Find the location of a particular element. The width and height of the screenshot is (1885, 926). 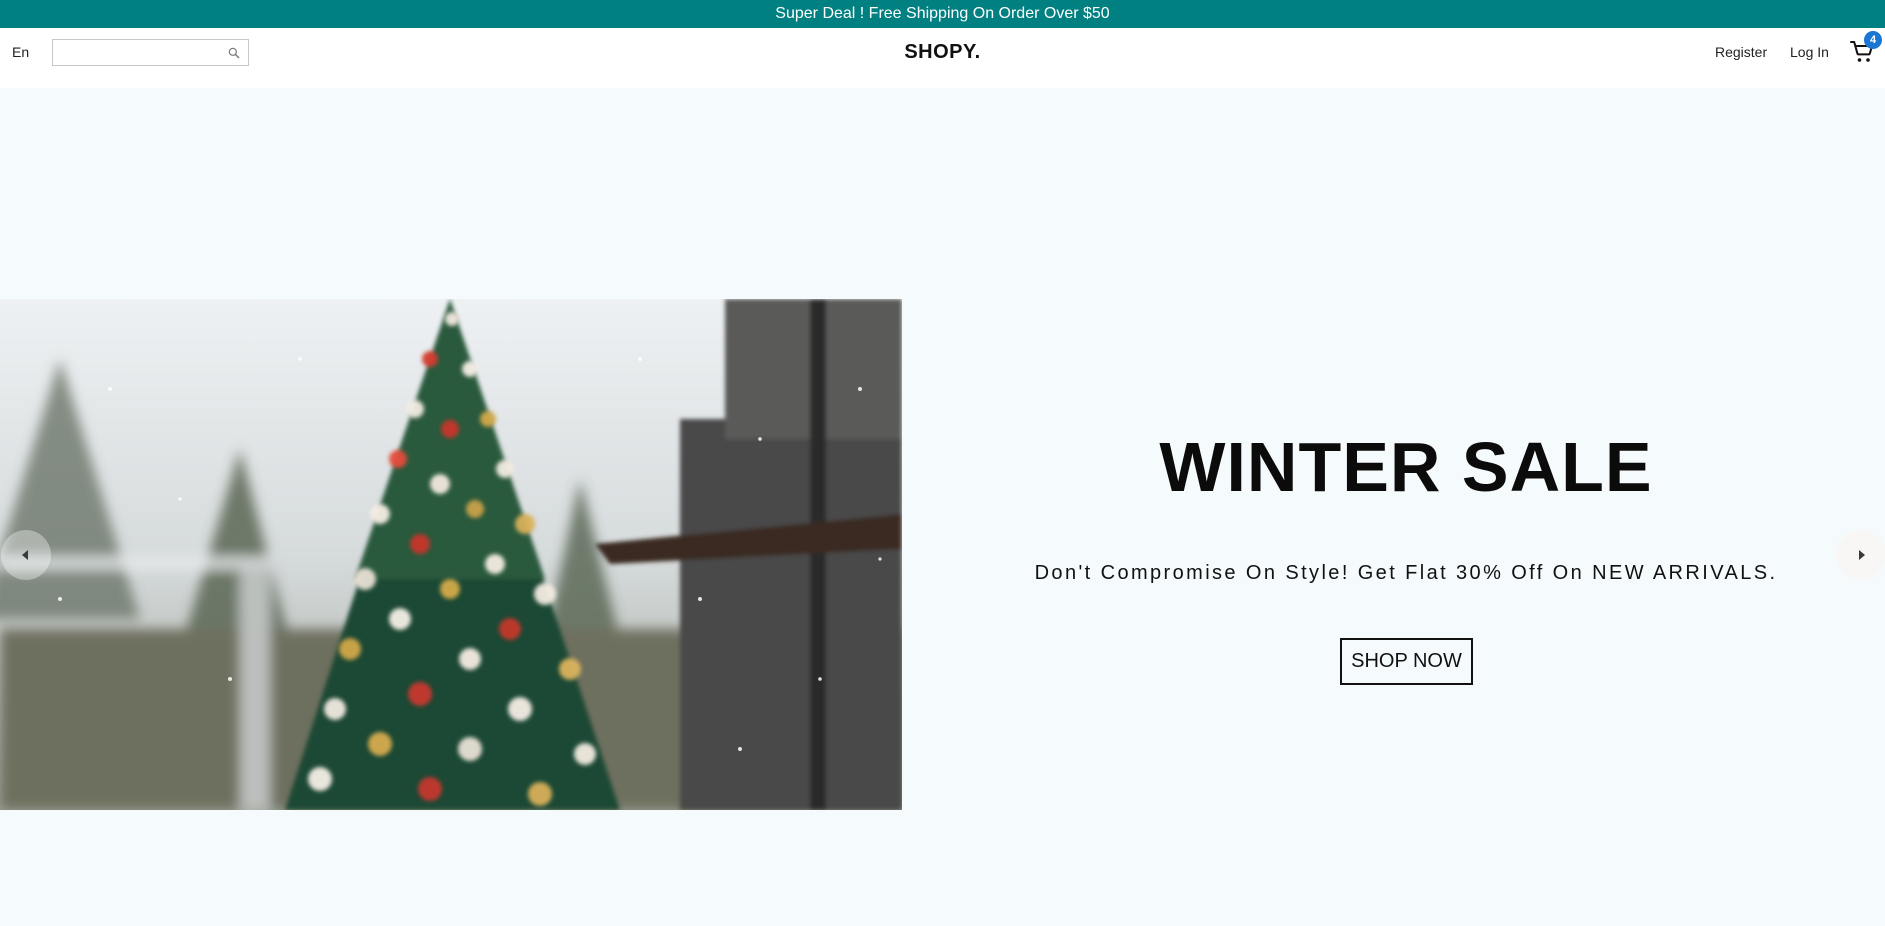

search-input is located at coordinates (138, 52).